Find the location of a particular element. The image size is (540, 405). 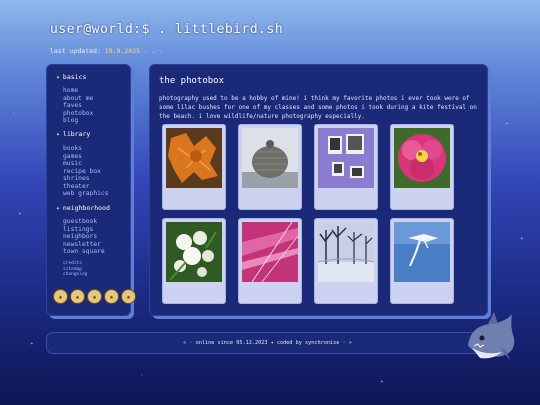

sidebar-item-games: games is located at coordinates (72, 156).